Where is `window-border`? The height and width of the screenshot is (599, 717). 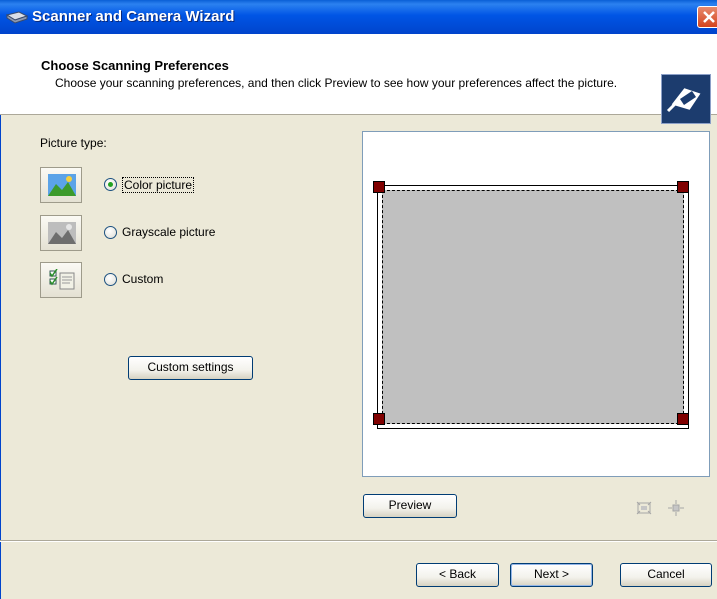 window-border is located at coordinates (0, 316).